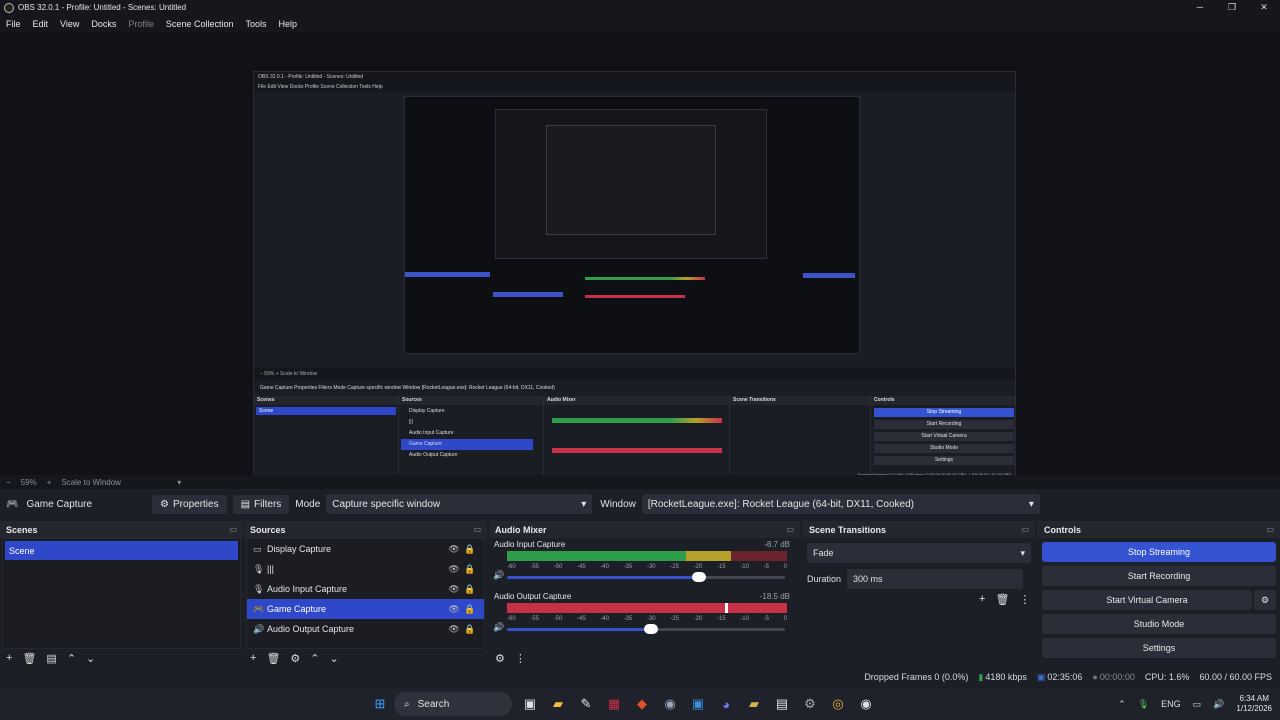  I want to click on menu-tools: Tools, so click(255, 24).